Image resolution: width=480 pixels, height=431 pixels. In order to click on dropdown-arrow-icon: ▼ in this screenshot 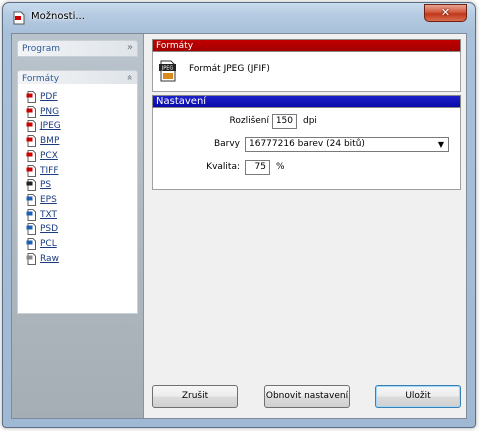, I will do `click(441, 144)`.